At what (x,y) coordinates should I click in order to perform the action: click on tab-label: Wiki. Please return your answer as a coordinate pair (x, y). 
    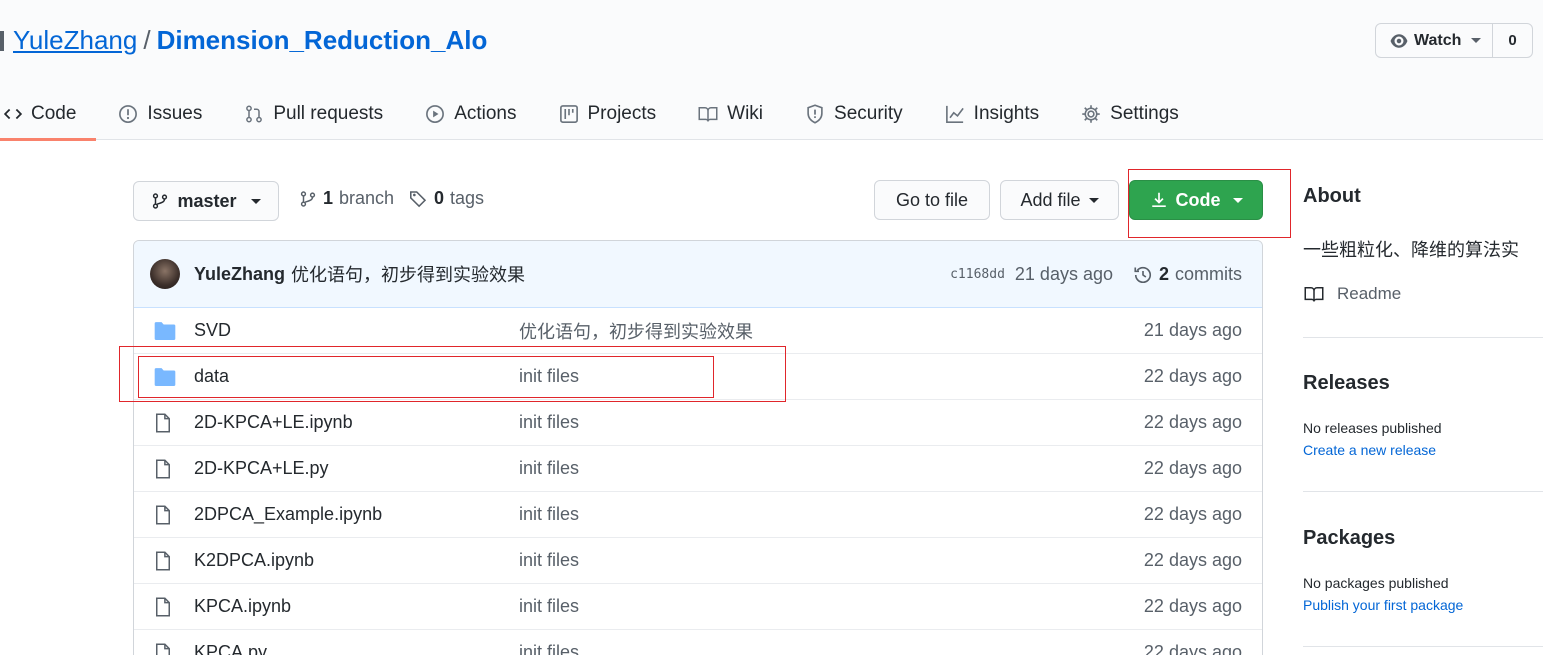
    Looking at the image, I should click on (745, 113).